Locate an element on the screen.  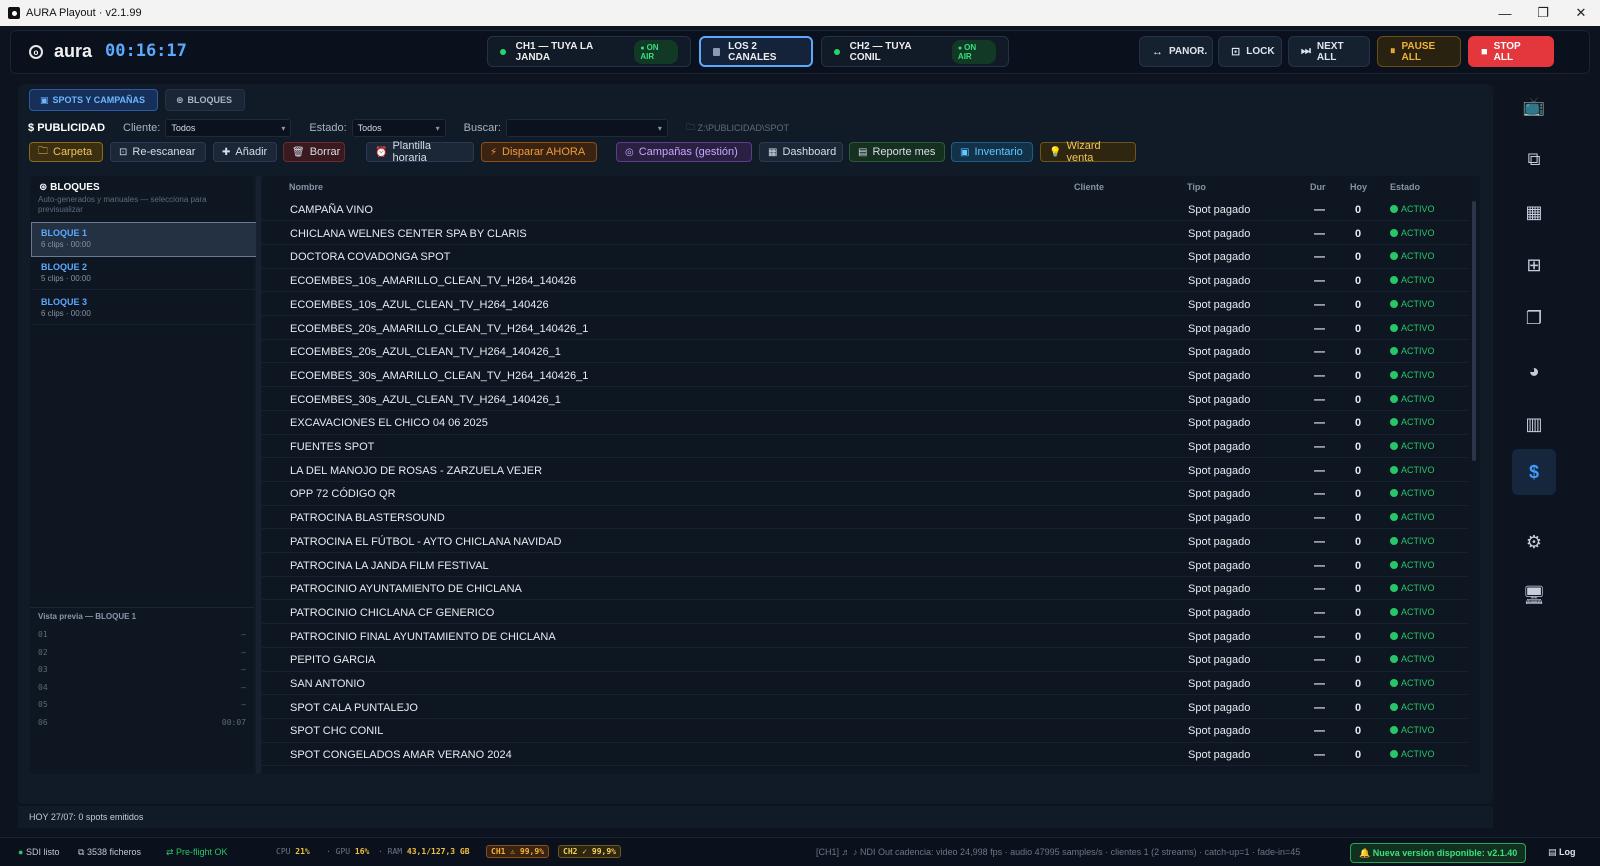
cliente-select: Todos is located at coordinates (228, 128).